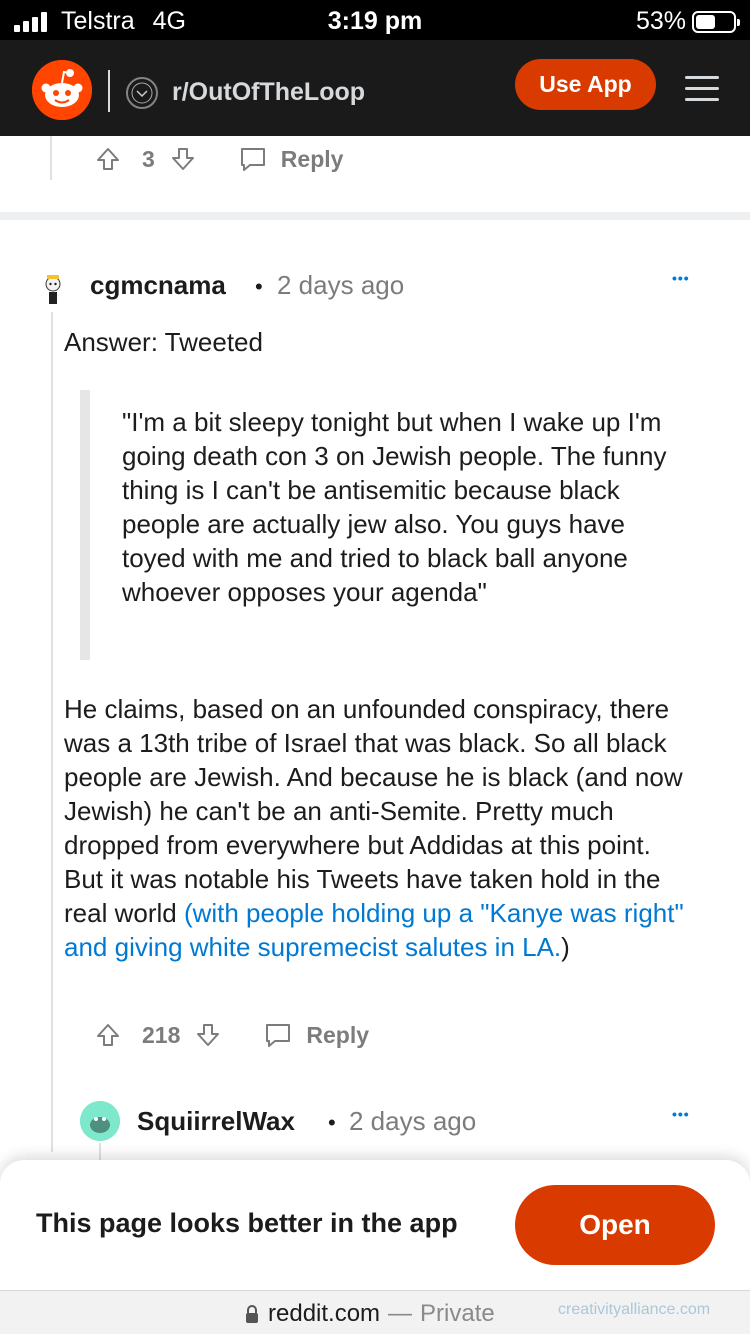 Image resolution: width=750 pixels, height=1334 pixels. What do you see at coordinates (660, 21) in the screenshot?
I see `battery-percent: 53%` at bounding box center [660, 21].